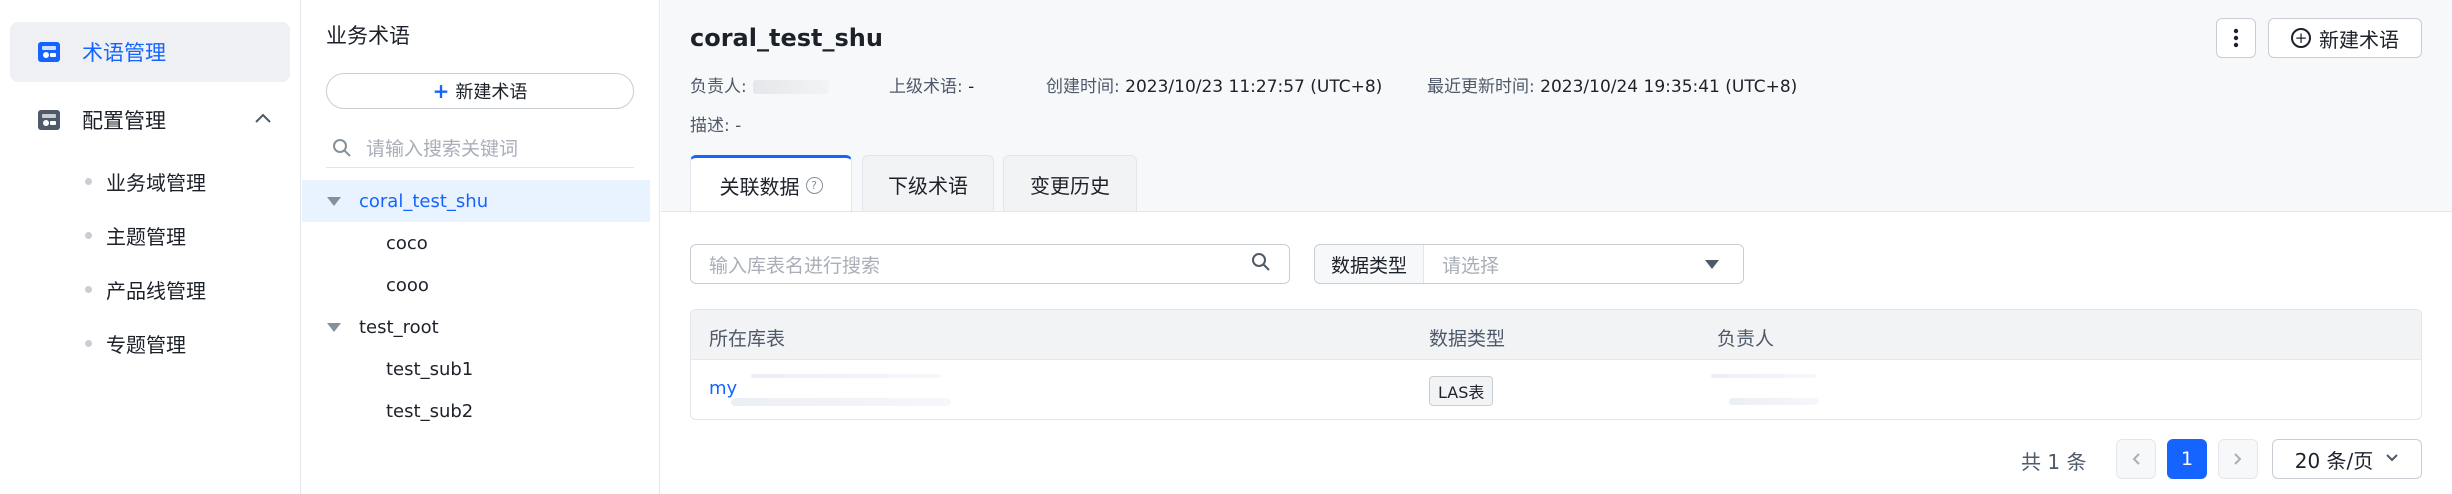 The image size is (2452, 494). I want to click on updated-time-field: 最近更新时间: 2023/10/24 19:35:41 (UTC+8), so click(1612, 84).